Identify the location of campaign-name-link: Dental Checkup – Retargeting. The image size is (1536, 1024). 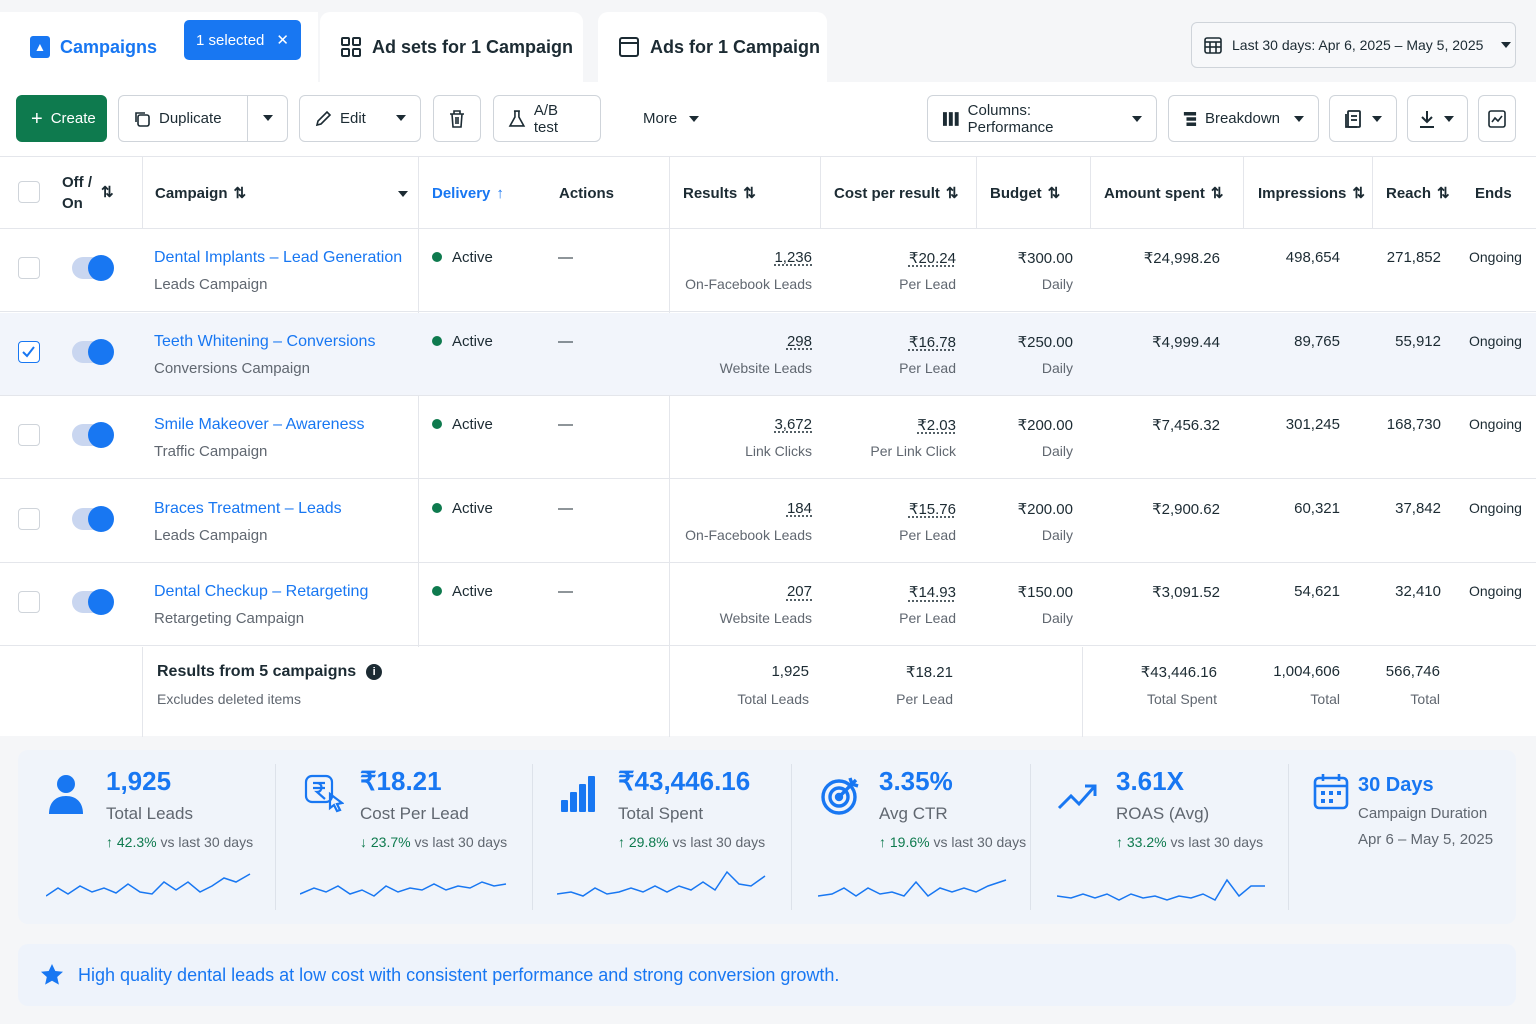
(261, 592).